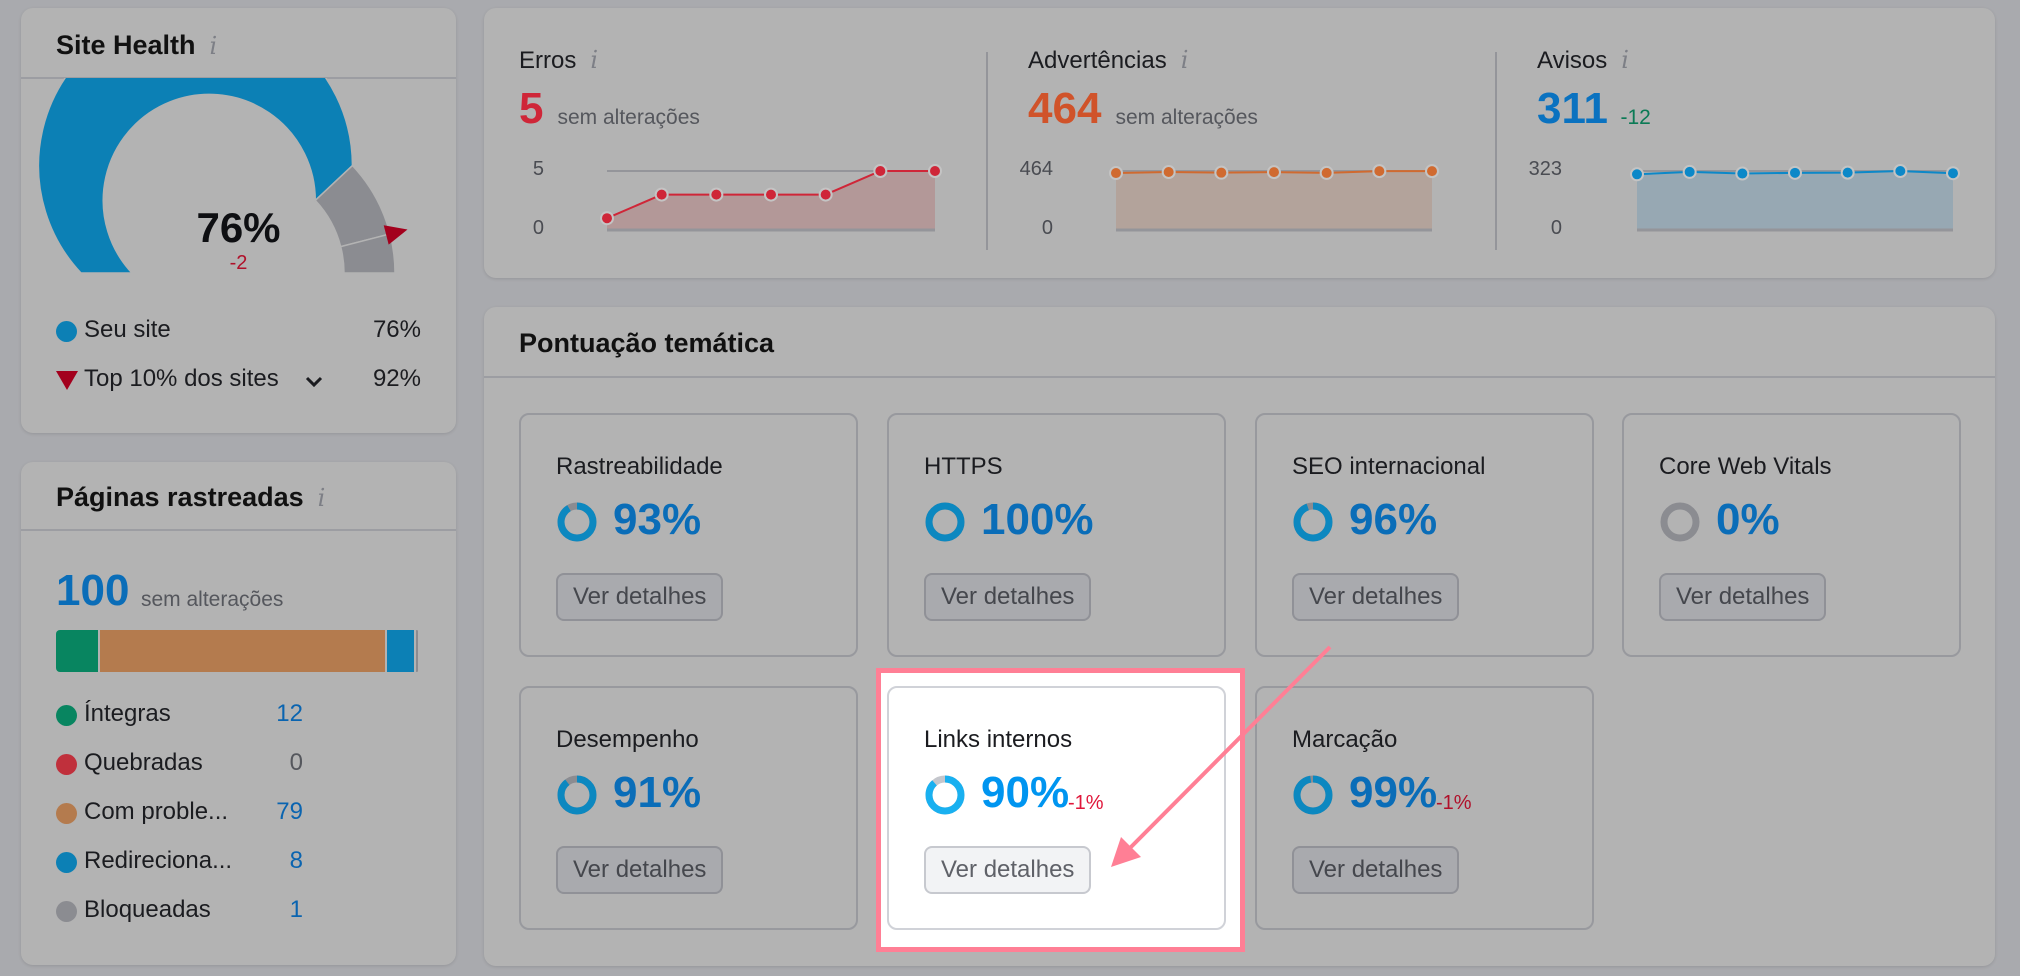 The height and width of the screenshot is (976, 2020). I want to click on site-health-title-text: Site Health, so click(126, 45).